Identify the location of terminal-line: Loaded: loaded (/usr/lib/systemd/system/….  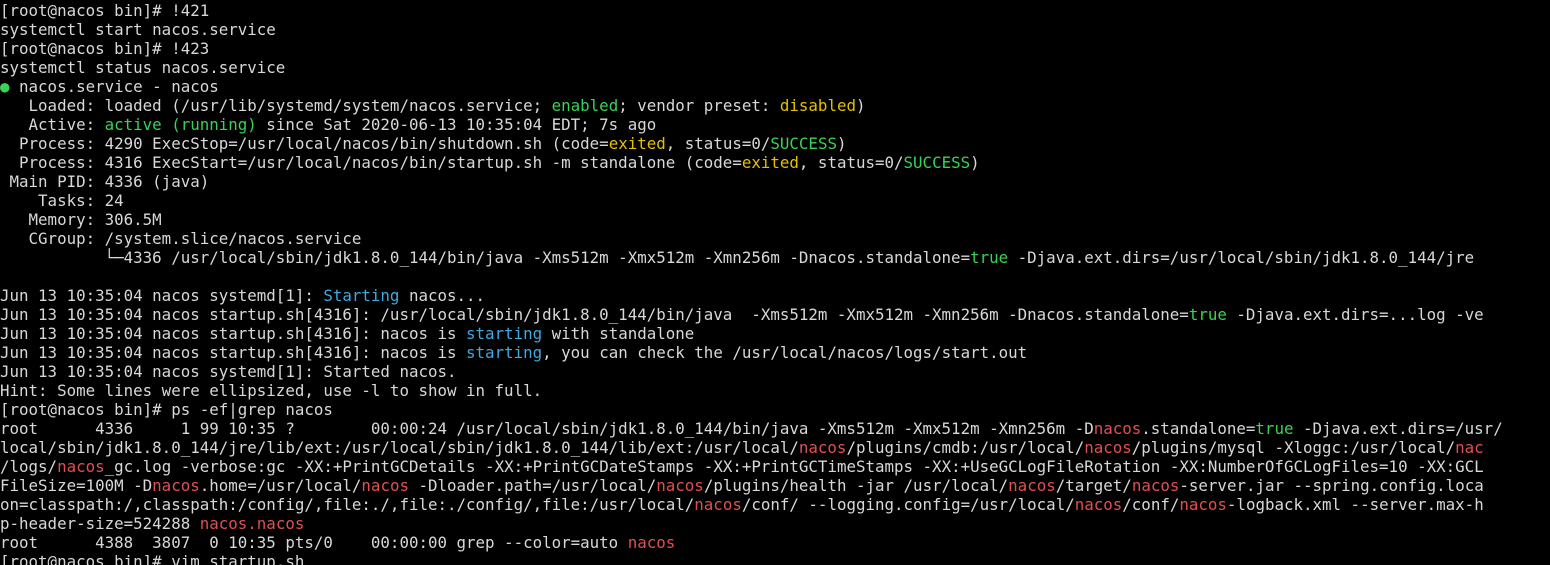
(775, 105).